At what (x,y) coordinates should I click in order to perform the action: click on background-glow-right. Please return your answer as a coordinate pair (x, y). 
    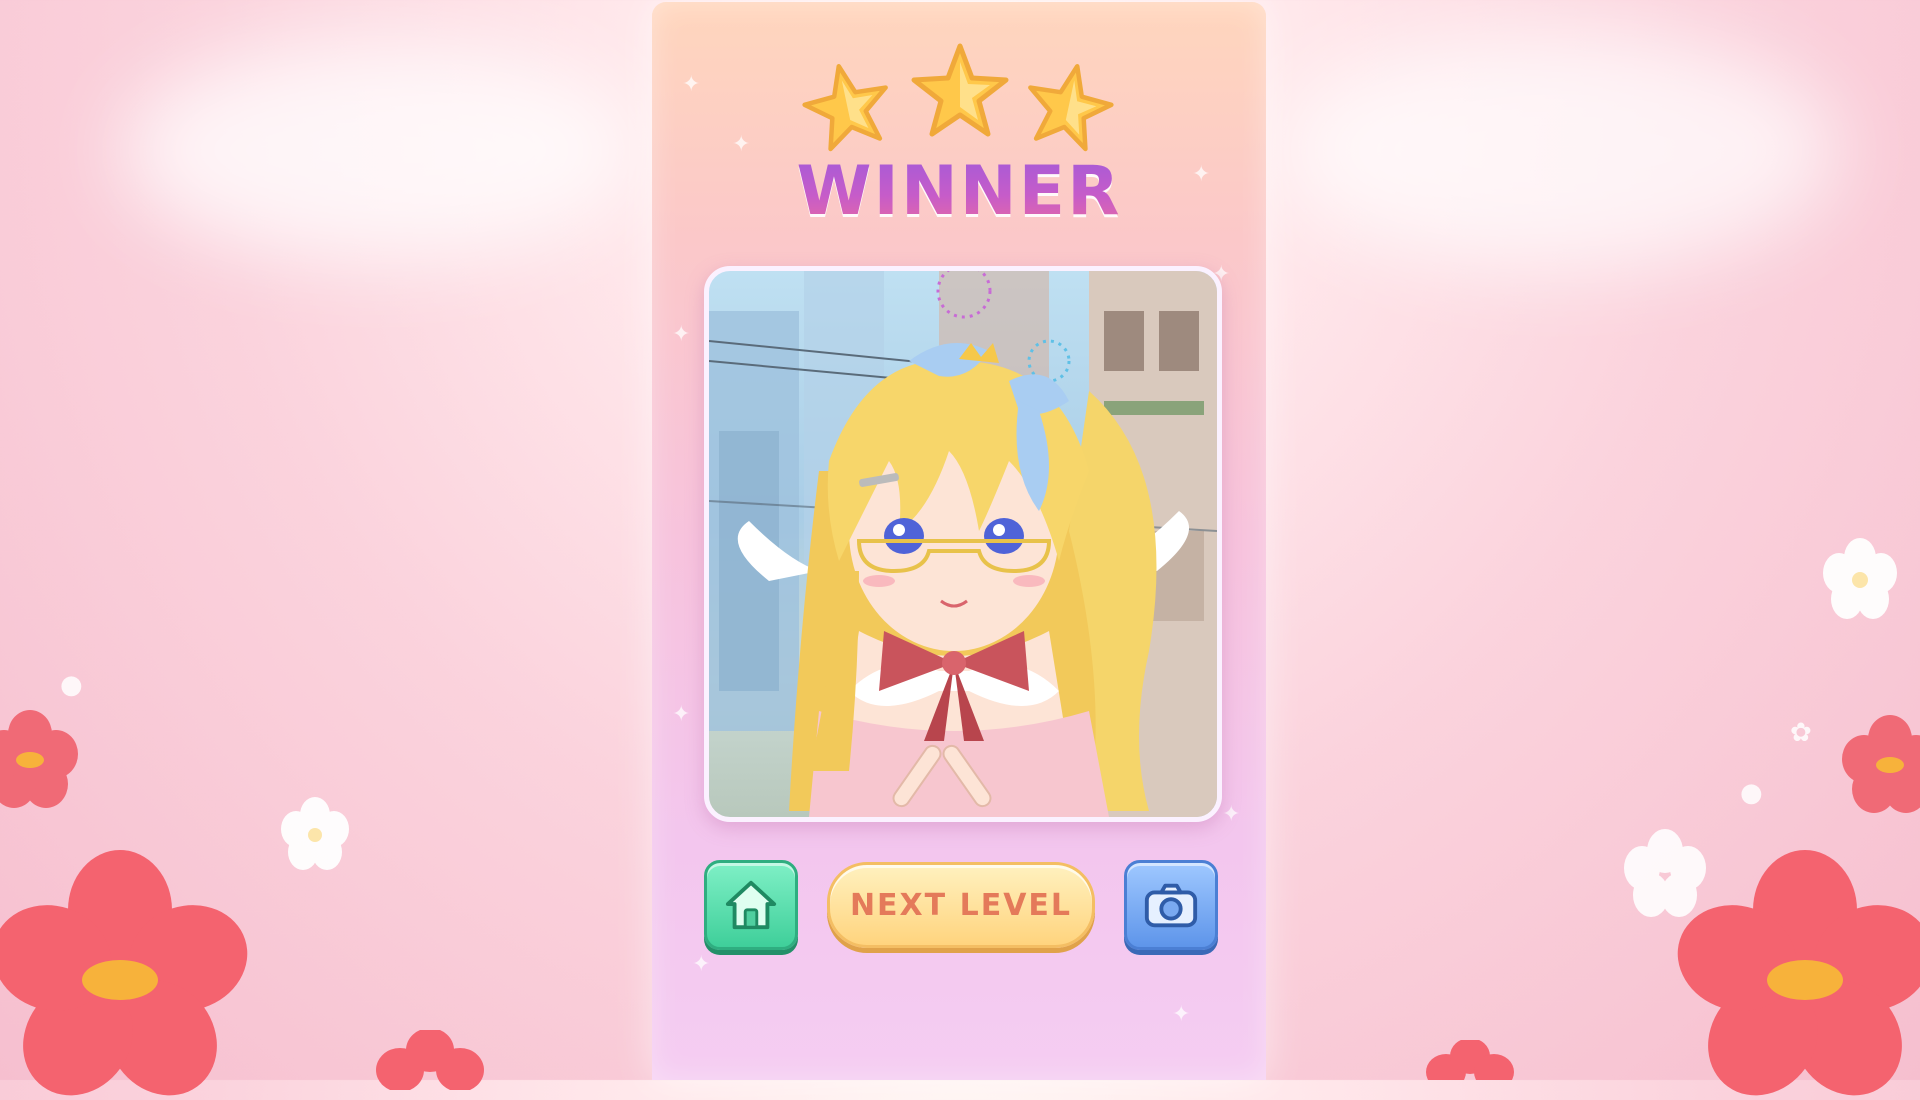
    Looking at the image, I should click on (1560, 150).